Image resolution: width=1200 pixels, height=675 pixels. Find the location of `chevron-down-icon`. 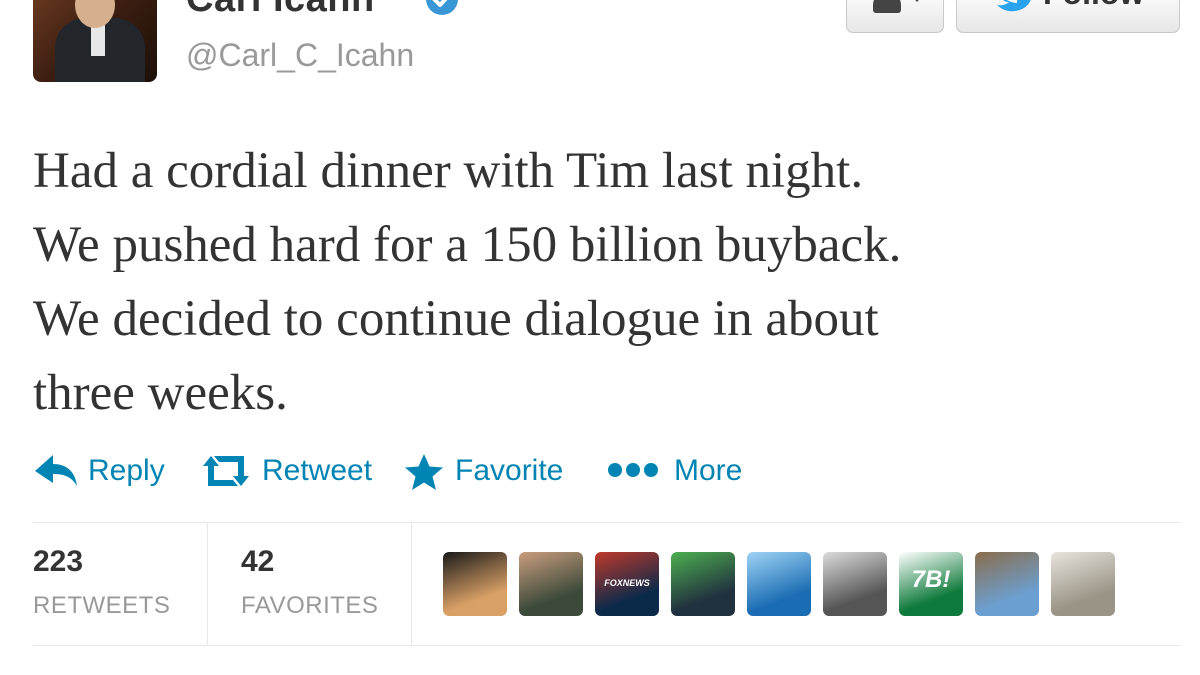

chevron-down-icon is located at coordinates (917, 1).